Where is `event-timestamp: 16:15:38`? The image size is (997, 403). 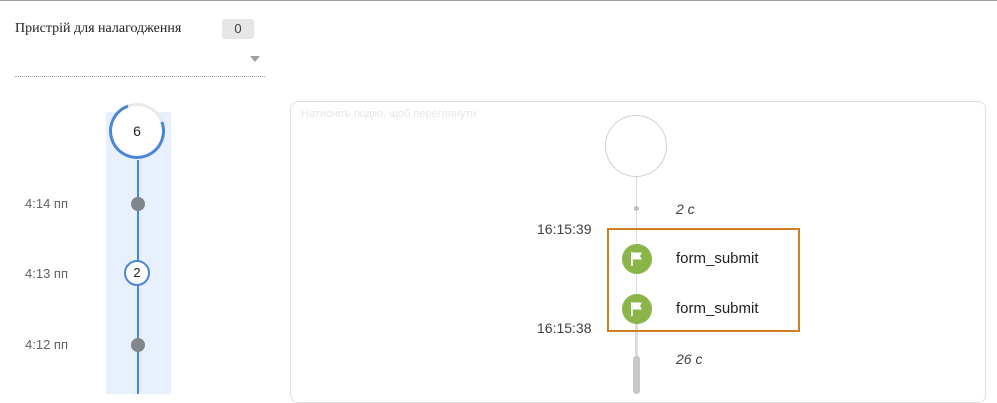
event-timestamp: 16:15:38 is located at coordinates (564, 328).